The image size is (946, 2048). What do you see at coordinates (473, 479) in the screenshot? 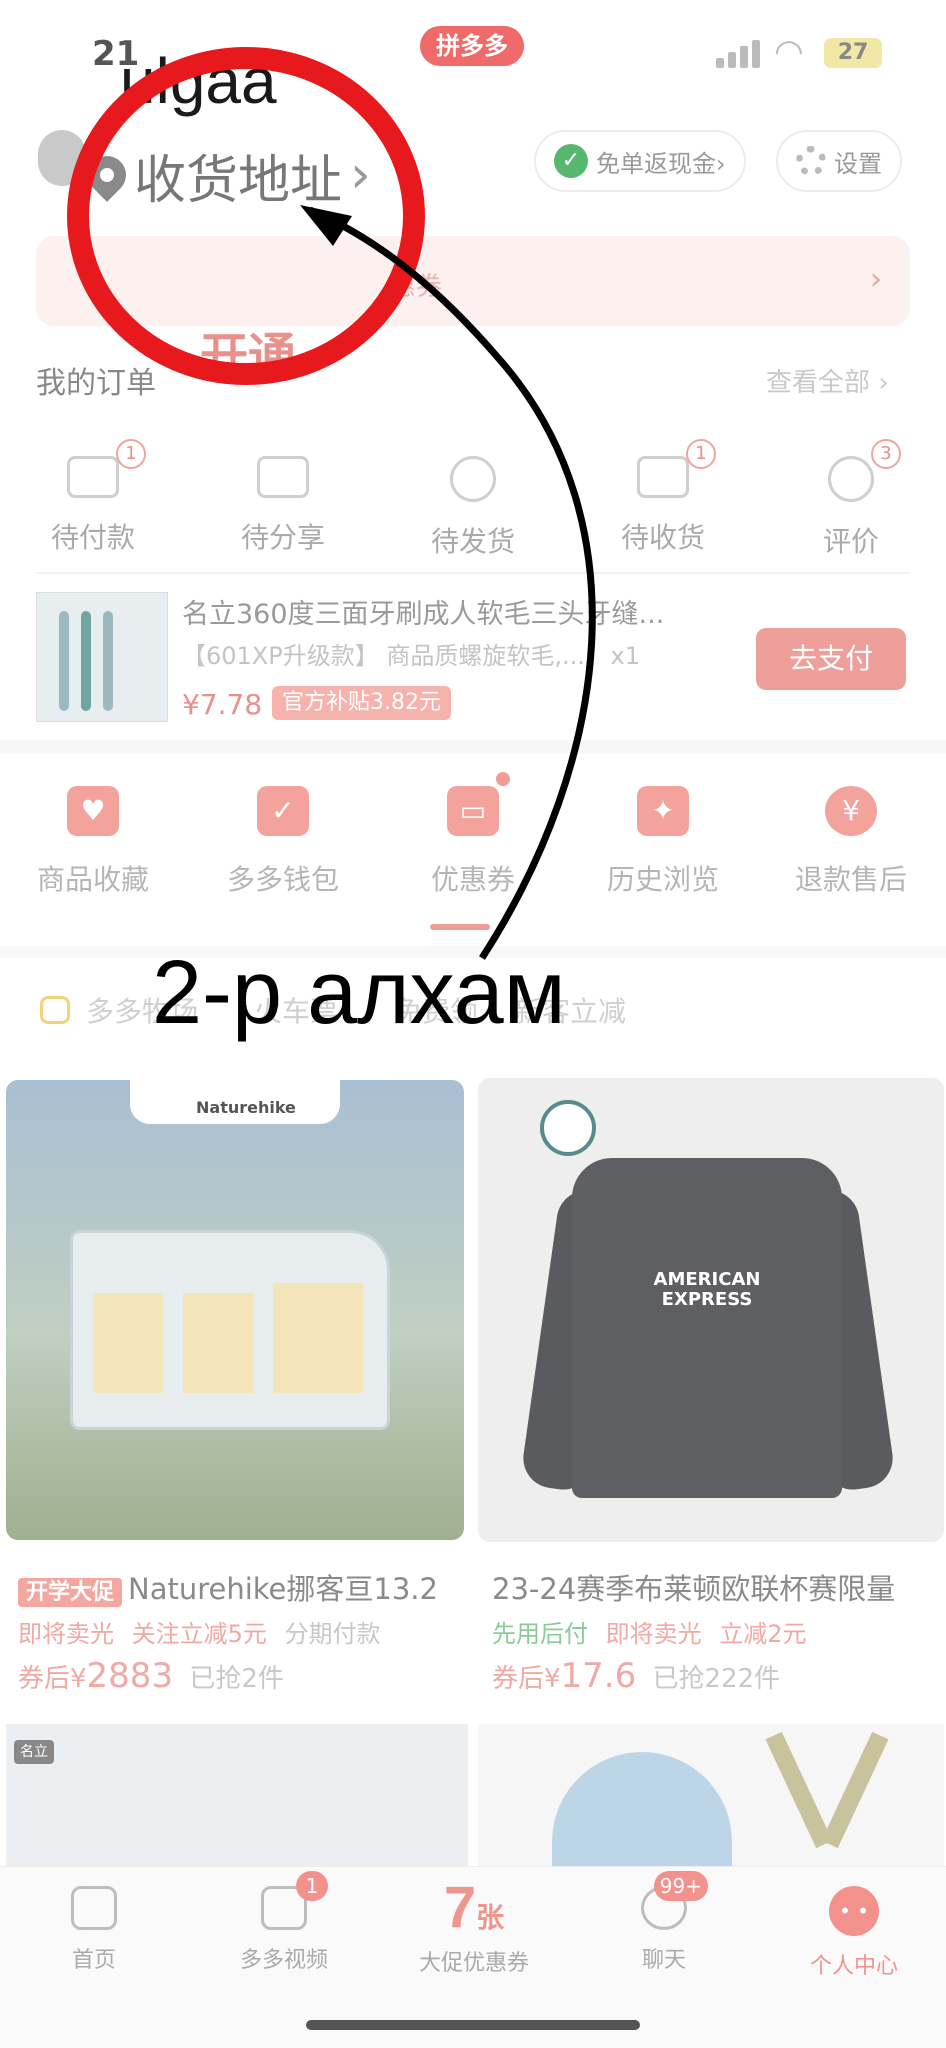
I see `clock-icon` at bounding box center [473, 479].